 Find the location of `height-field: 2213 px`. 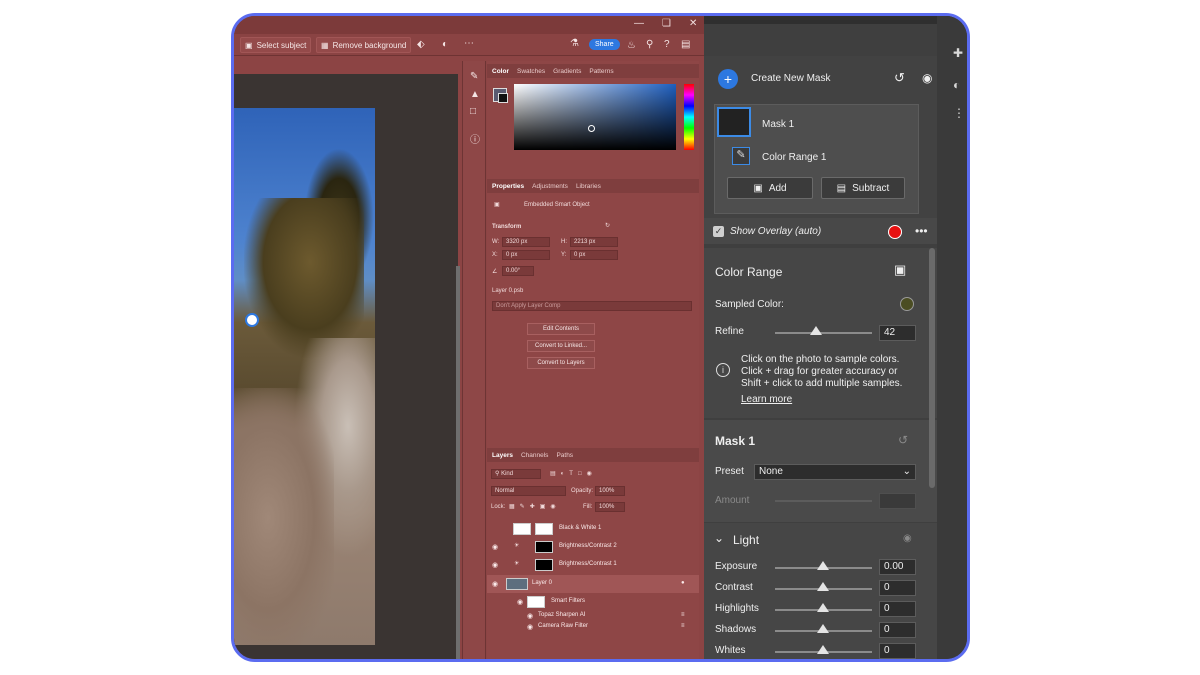

height-field: 2213 px is located at coordinates (594, 242).